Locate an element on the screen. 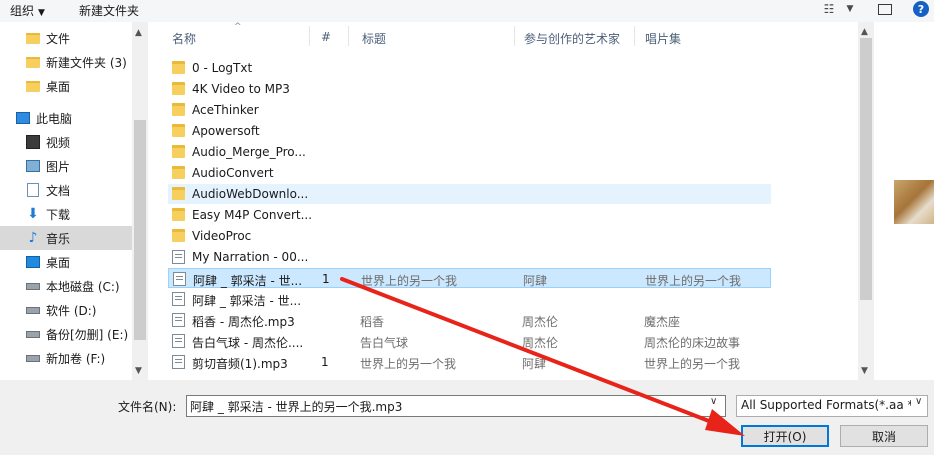 Image resolution: width=934 pixels, height=455 pixels. file-name: Apowersoft is located at coordinates (226, 131).